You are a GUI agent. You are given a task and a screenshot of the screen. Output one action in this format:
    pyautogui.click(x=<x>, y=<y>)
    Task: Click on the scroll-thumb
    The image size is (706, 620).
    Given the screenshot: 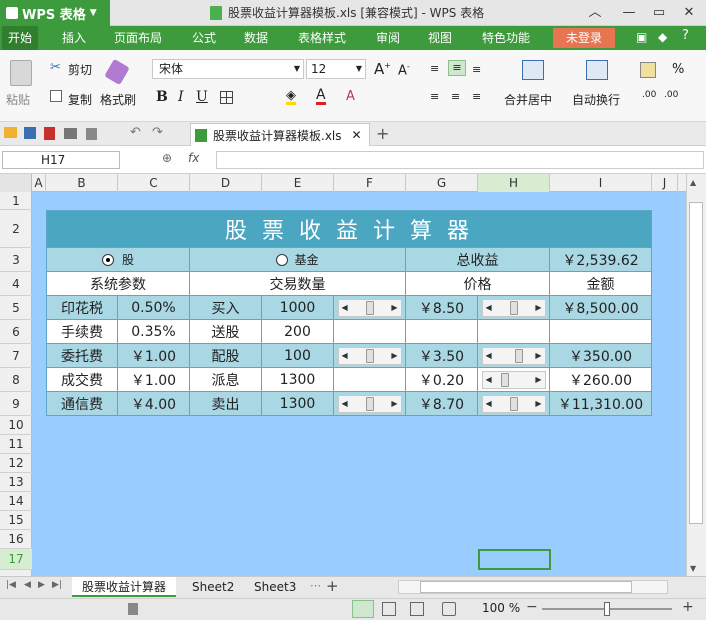 What is the action you would take?
    pyautogui.click(x=696, y=363)
    